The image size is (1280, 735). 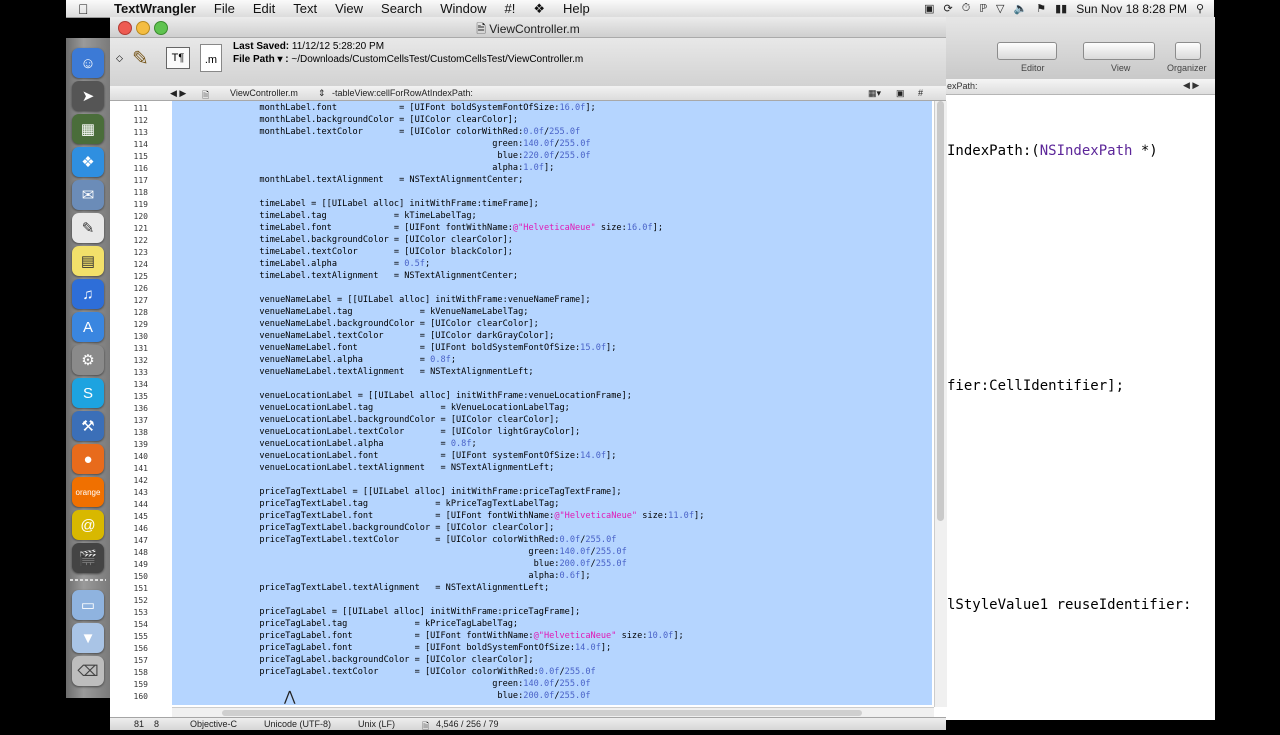 I want to click on code-line: priceTagLabel.tag = kPriceTagLabelTag;, so click(x=368, y=624).